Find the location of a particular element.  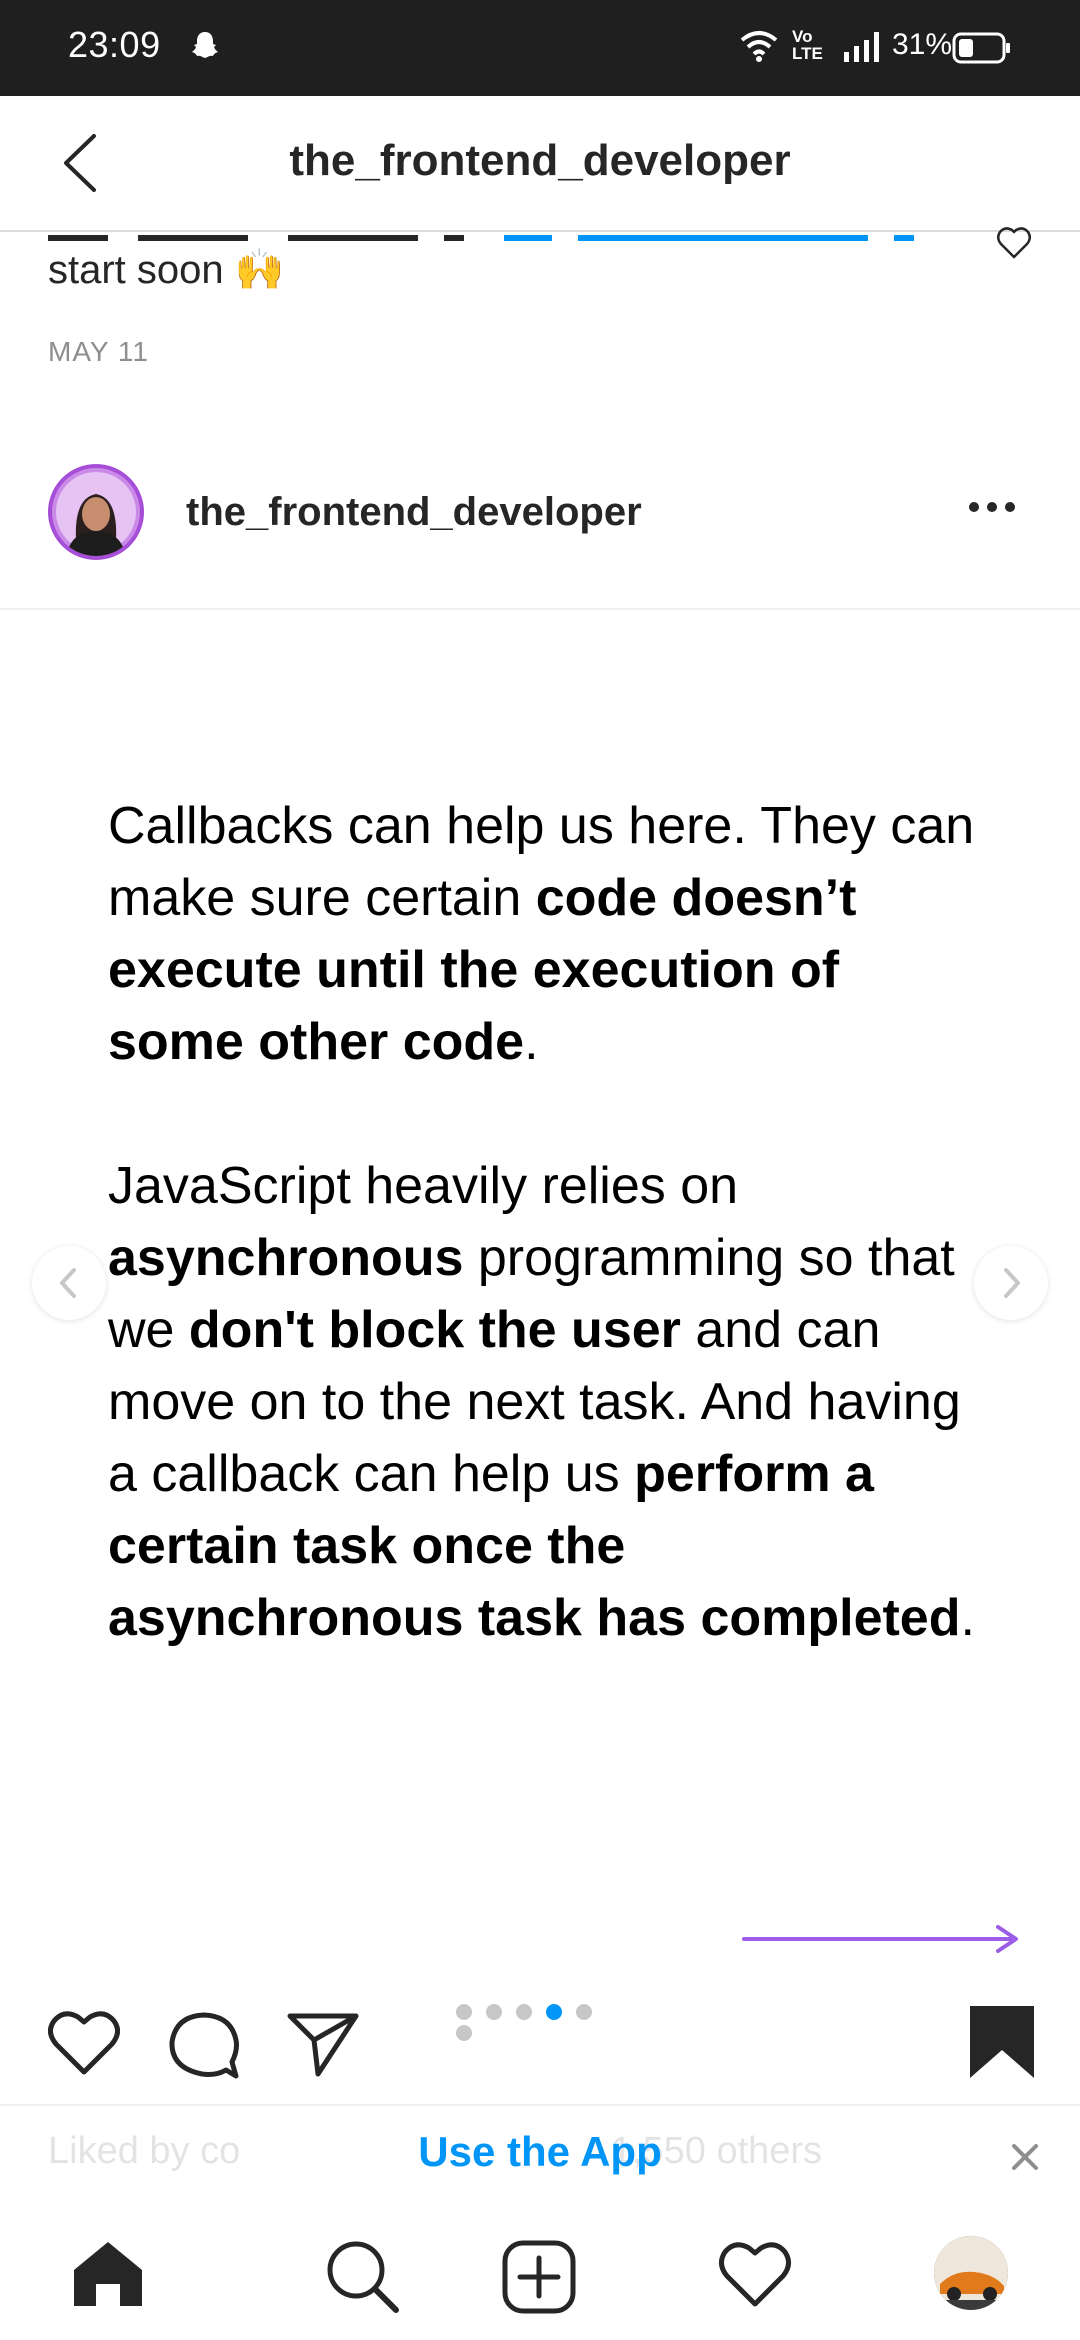

snapchat-ghost-icon is located at coordinates (205, 47).